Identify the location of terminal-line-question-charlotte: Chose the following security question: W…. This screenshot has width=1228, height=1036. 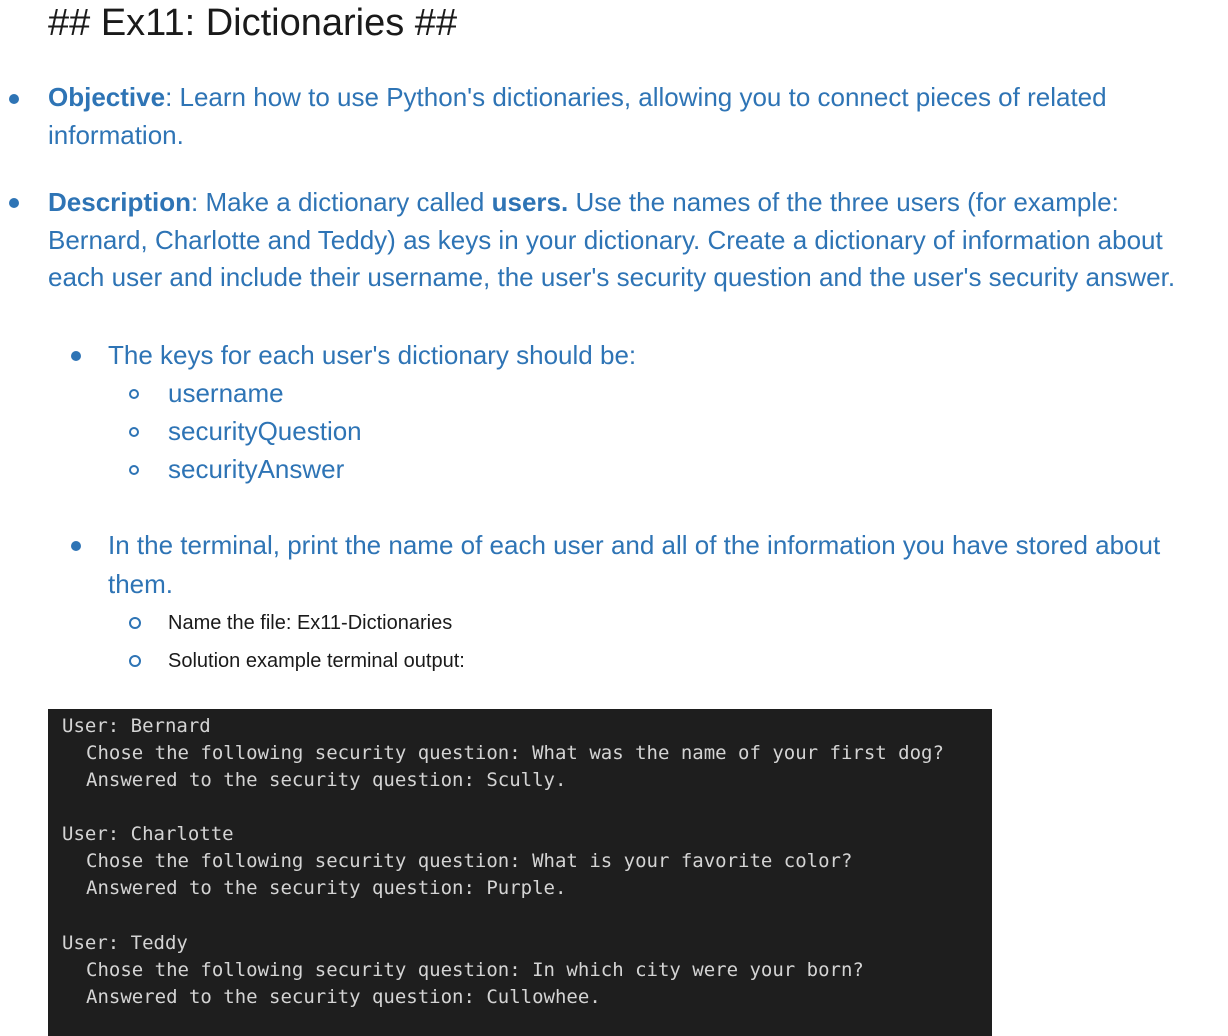
(469, 861).